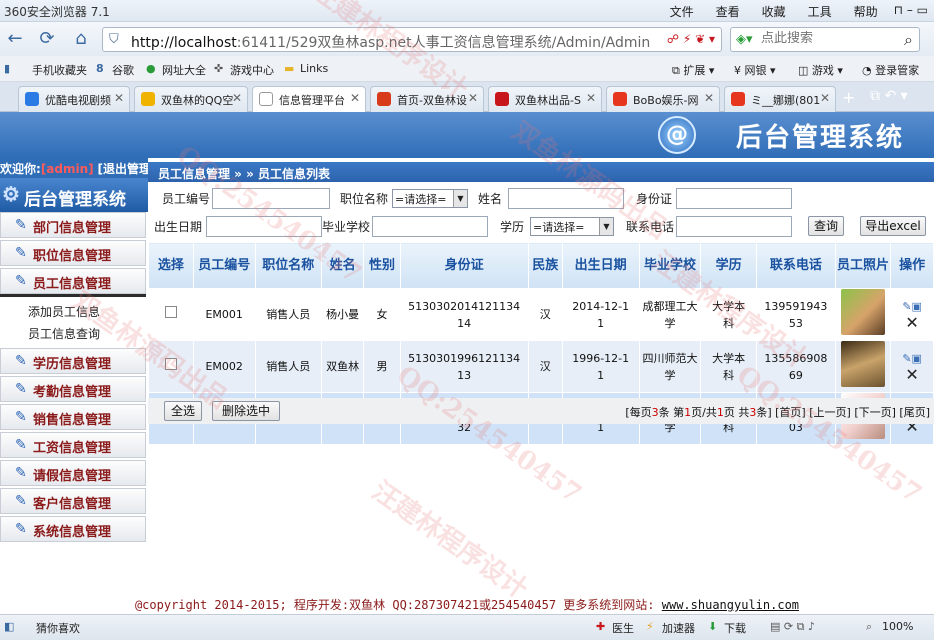 The width and height of the screenshot is (934, 640). I want to click on fav-links: Links, so click(314, 68).